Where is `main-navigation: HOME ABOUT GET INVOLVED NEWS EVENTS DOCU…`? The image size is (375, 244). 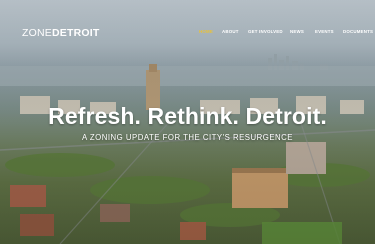 main-navigation: HOME ABOUT GET INVOLVED NEWS EVENTS DOCU… is located at coordinates (285, 33).